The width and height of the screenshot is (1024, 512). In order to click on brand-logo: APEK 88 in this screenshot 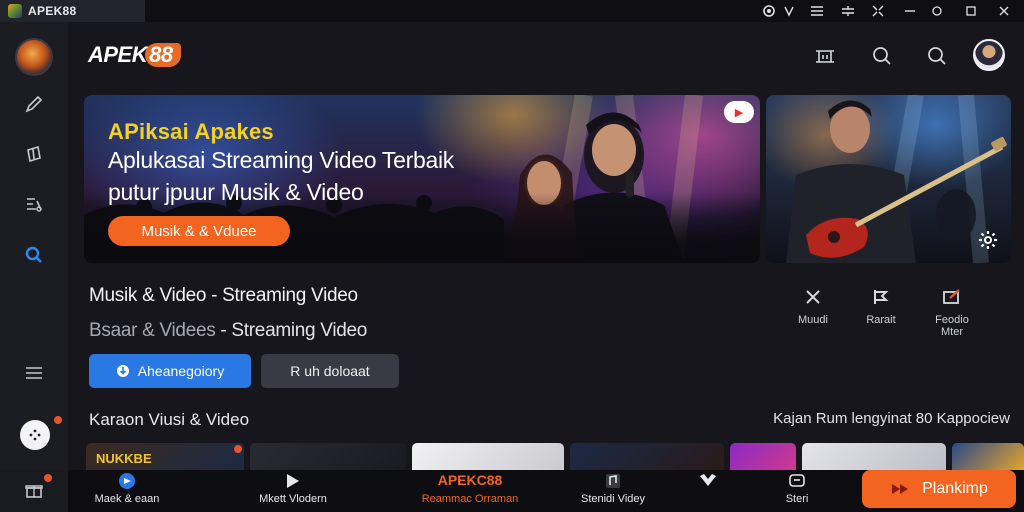, I will do `click(134, 55)`.